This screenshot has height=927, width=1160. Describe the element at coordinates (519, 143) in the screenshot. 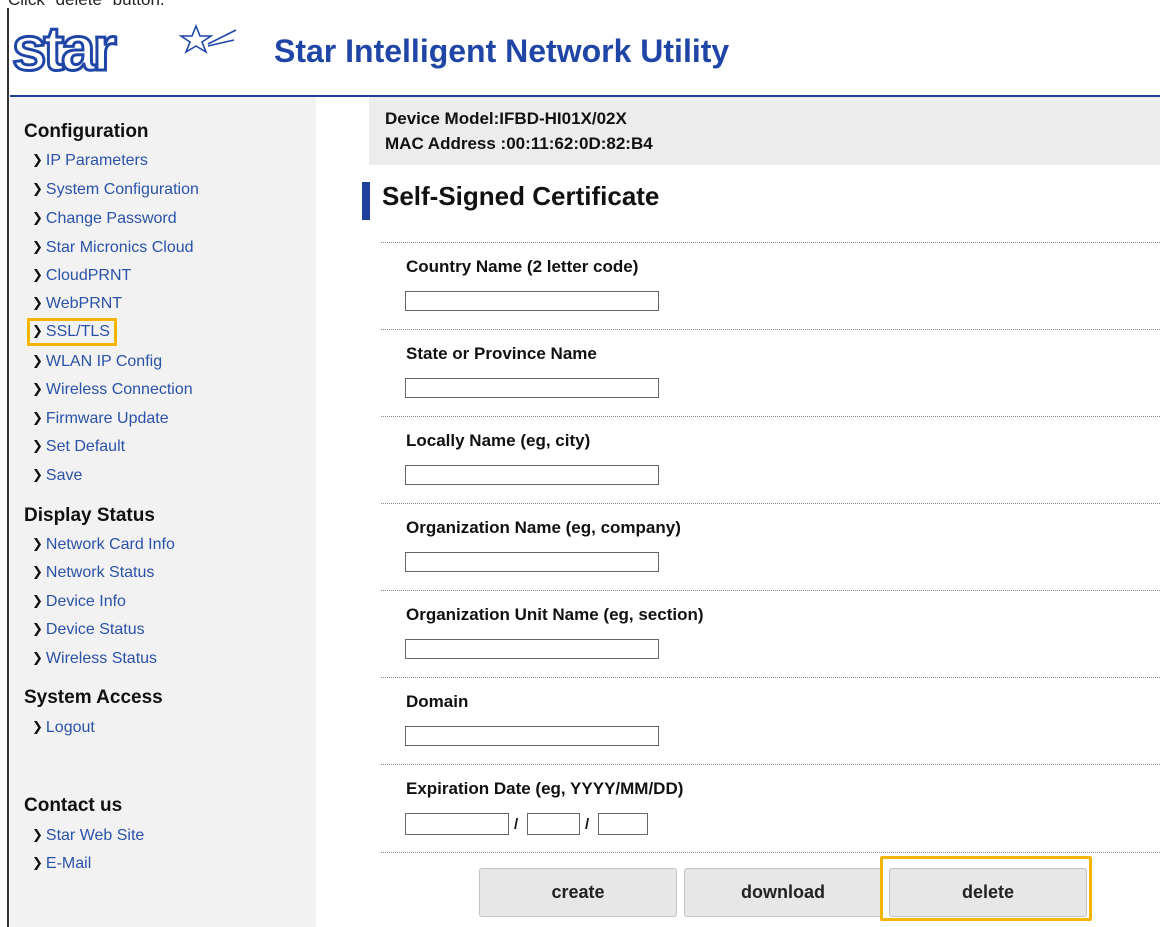

I see `mac-address: MAC Address :00:11:62:0D:82:B4` at that location.